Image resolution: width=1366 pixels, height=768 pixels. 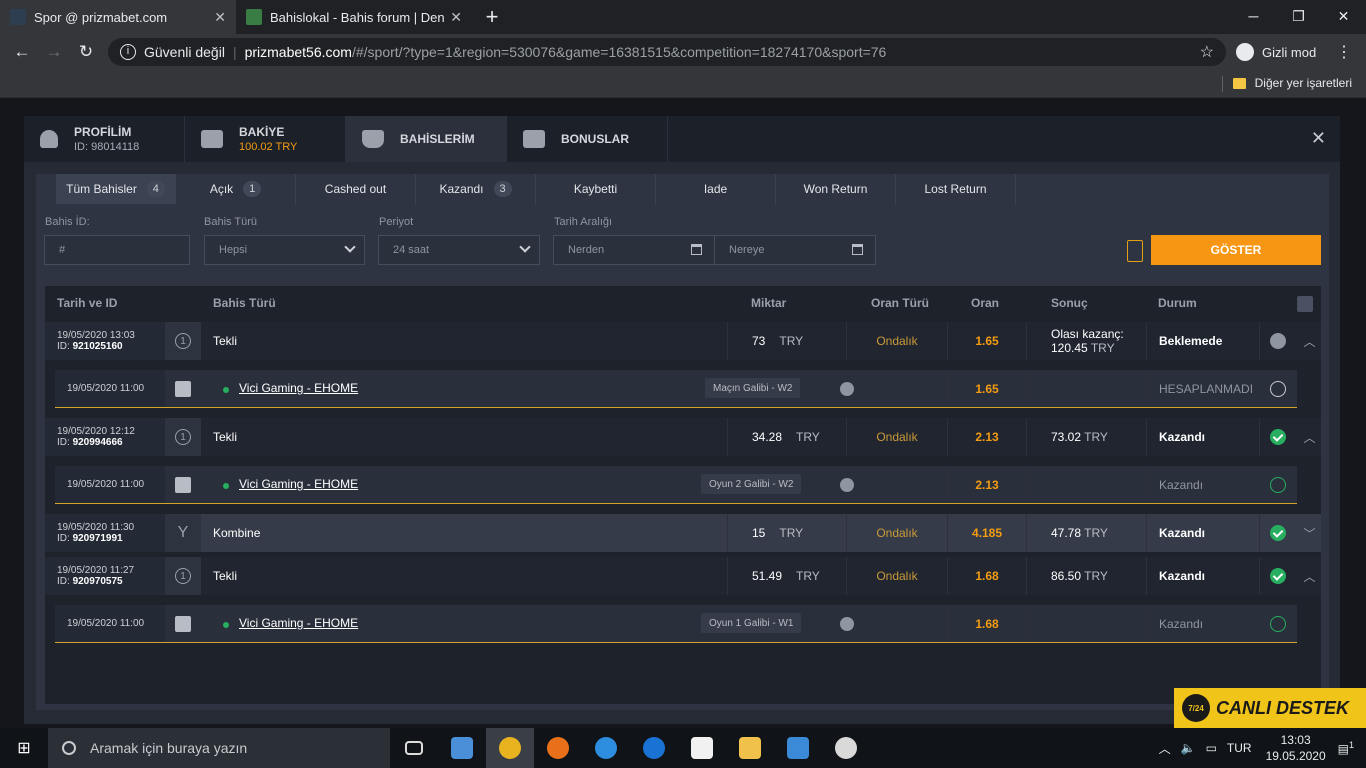 What do you see at coordinates (1344, 52) in the screenshot?
I see `menu-icon: ⋮` at bounding box center [1344, 52].